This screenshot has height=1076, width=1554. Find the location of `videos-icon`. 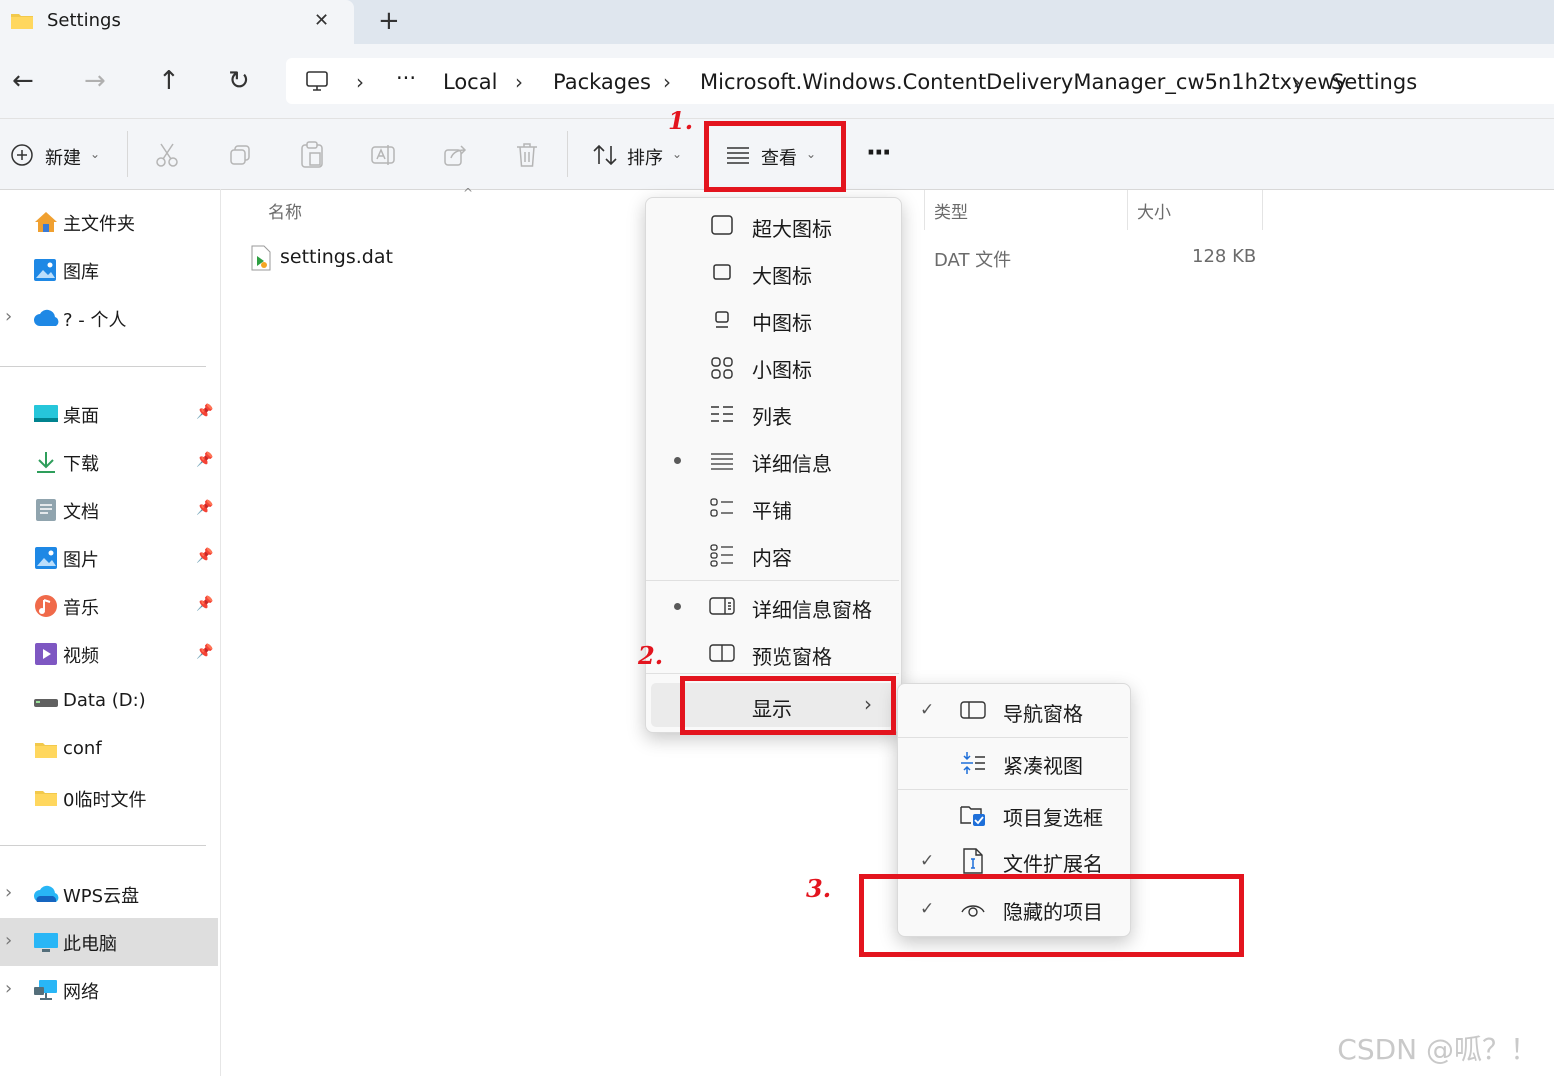

videos-icon is located at coordinates (46, 654).